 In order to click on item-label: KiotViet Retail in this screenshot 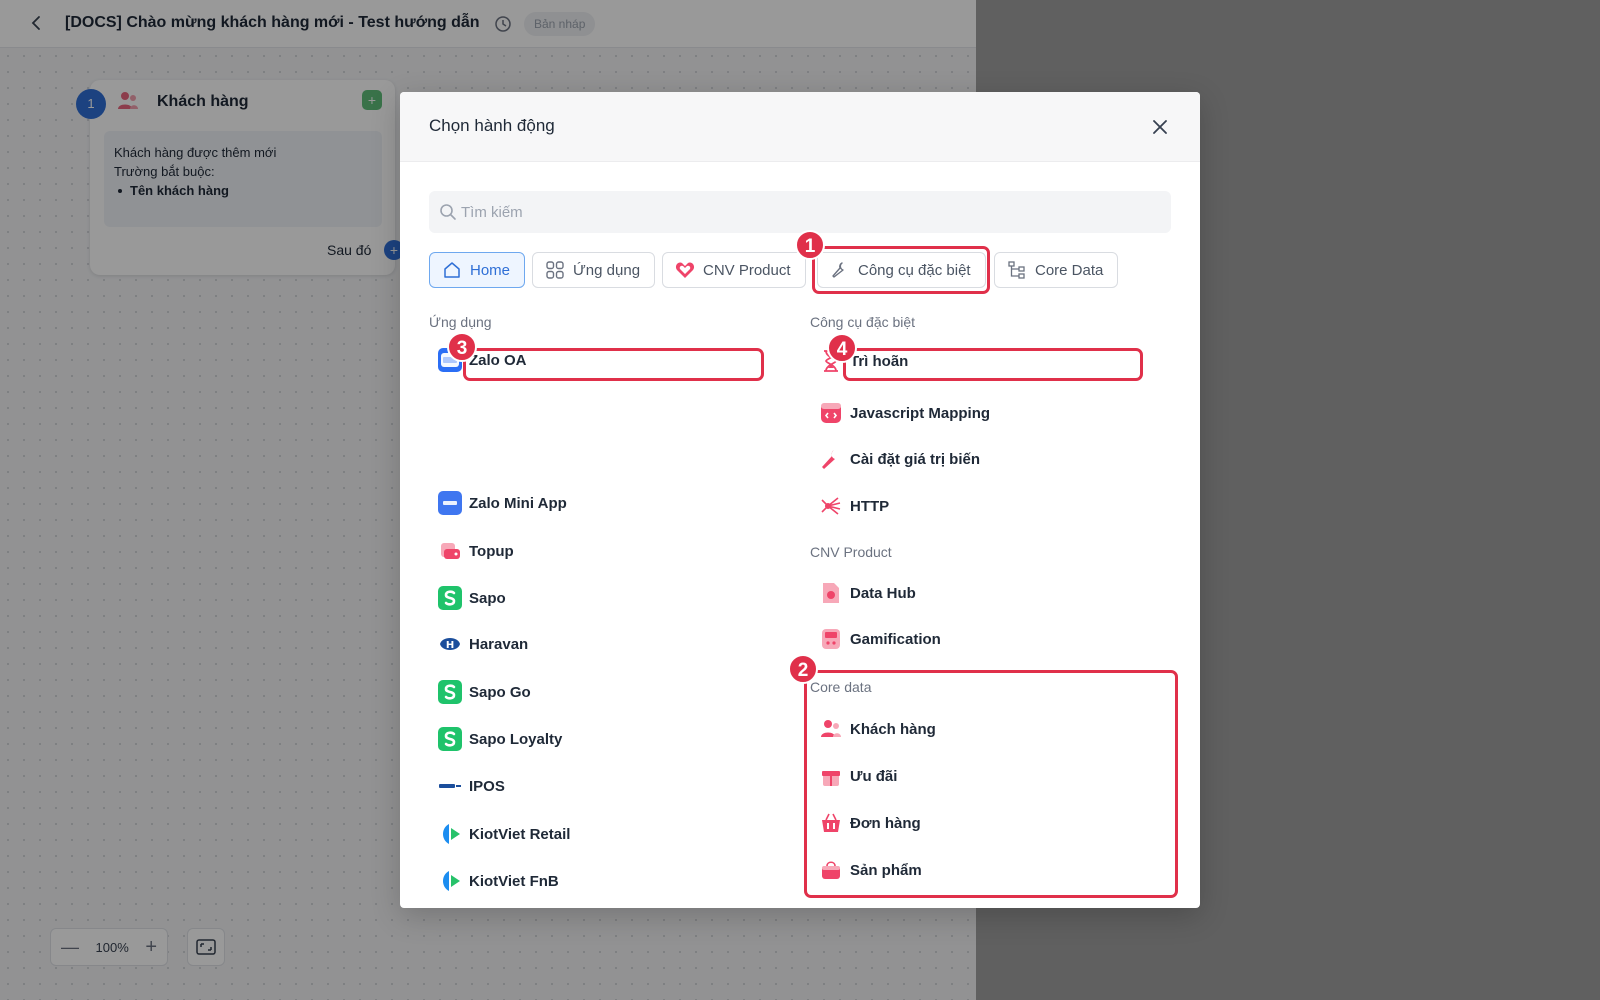, I will do `click(520, 834)`.